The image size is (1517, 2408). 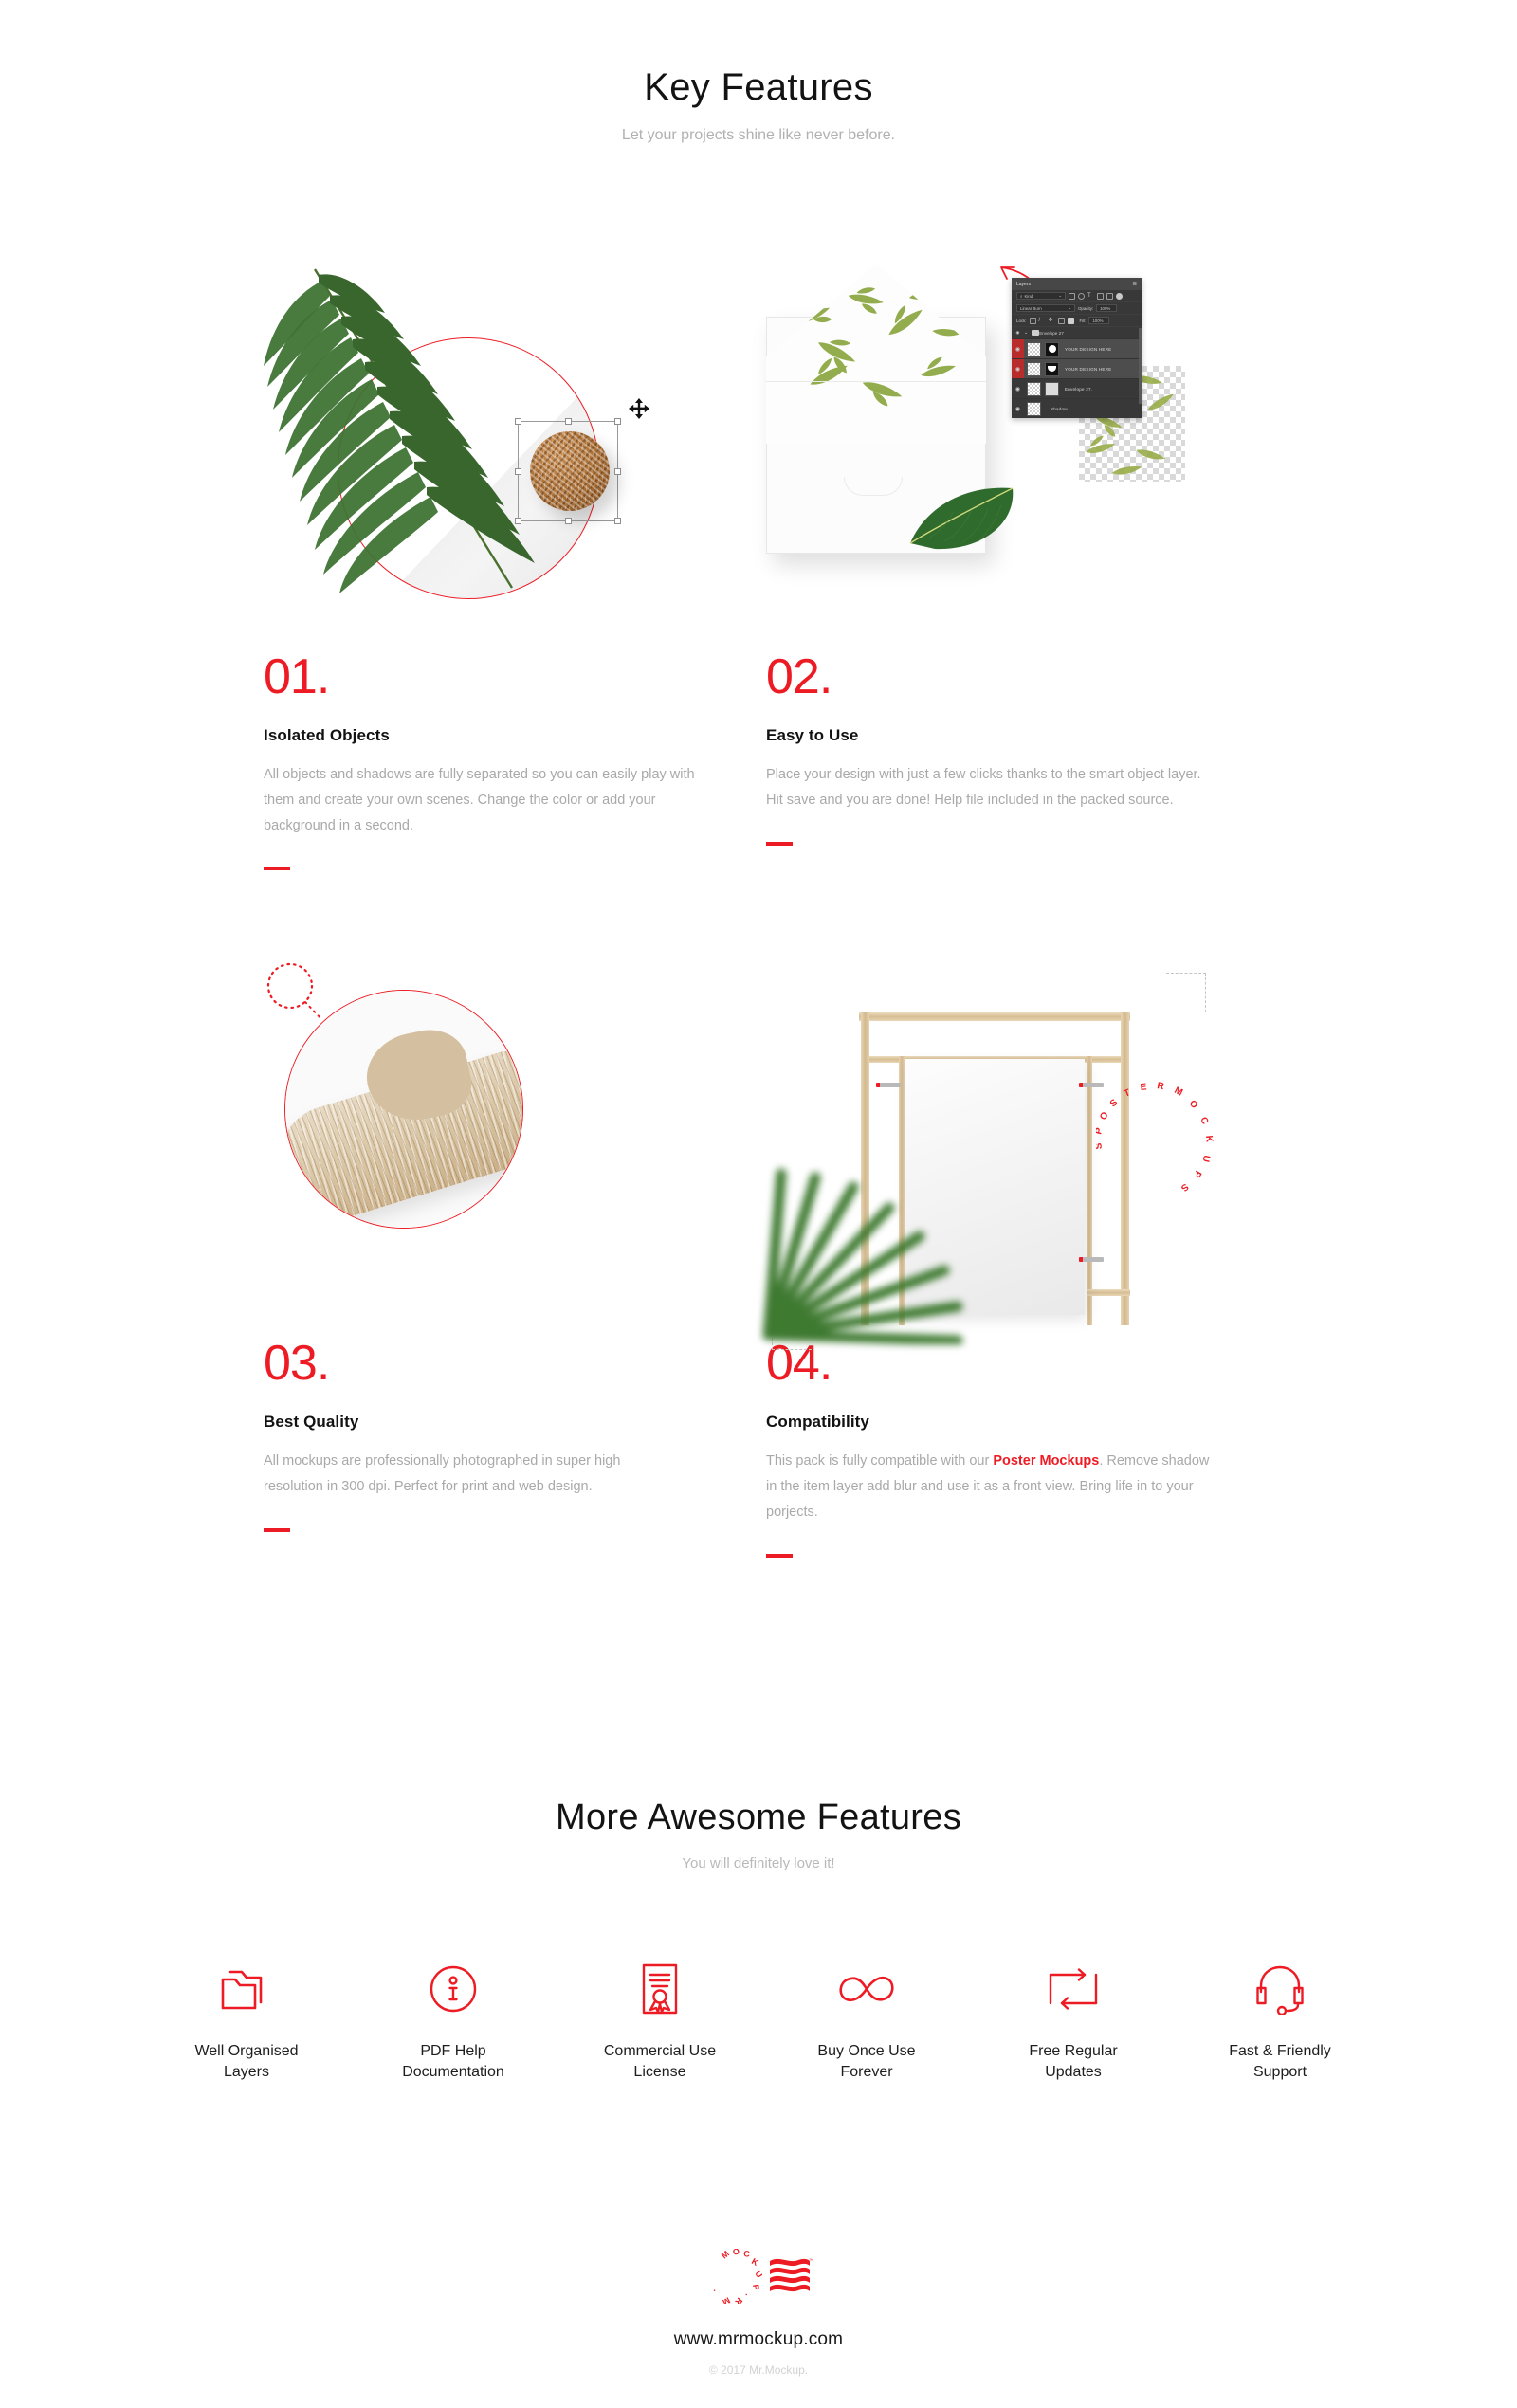 I want to click on layer-row: ◉ Shadow, so click(x=1077, y=408).